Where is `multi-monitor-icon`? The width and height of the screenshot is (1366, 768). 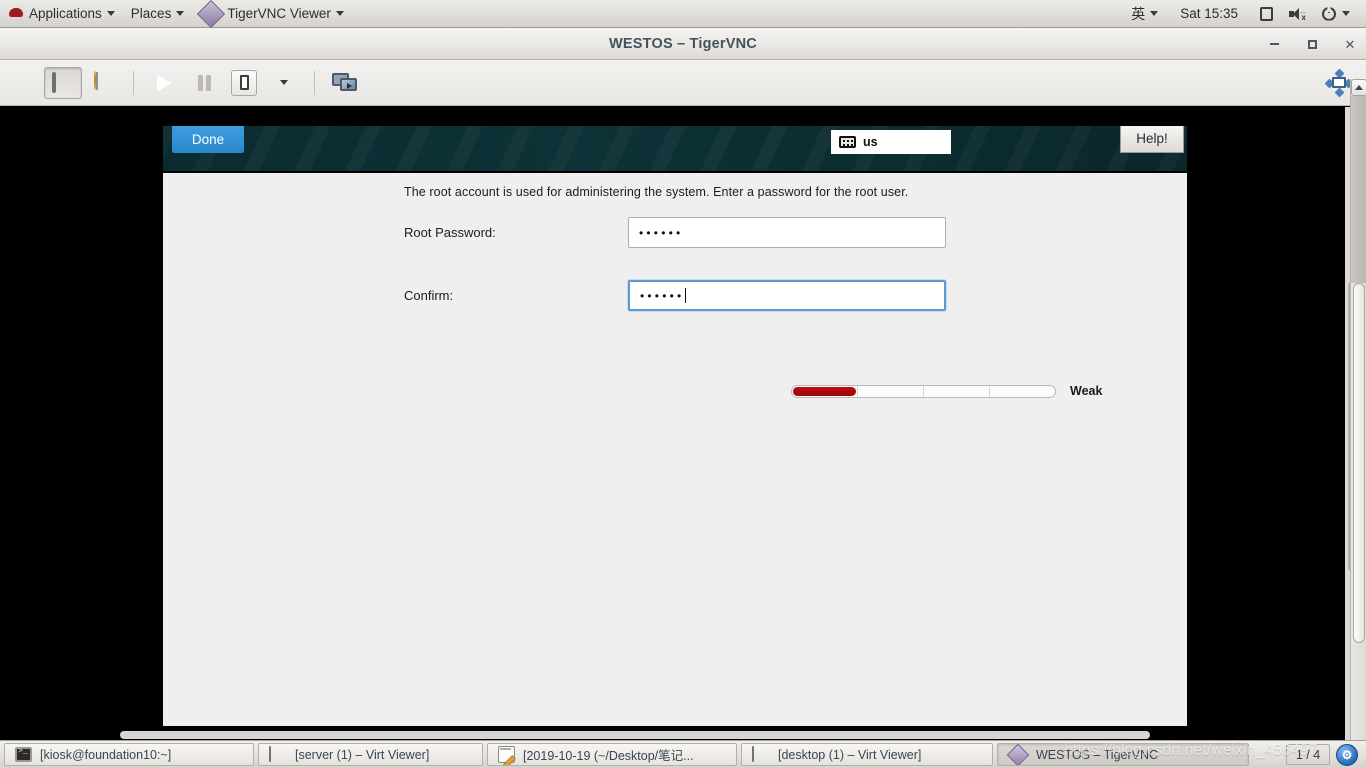
multi-monitor-icon is located at coordinates (345, 82).